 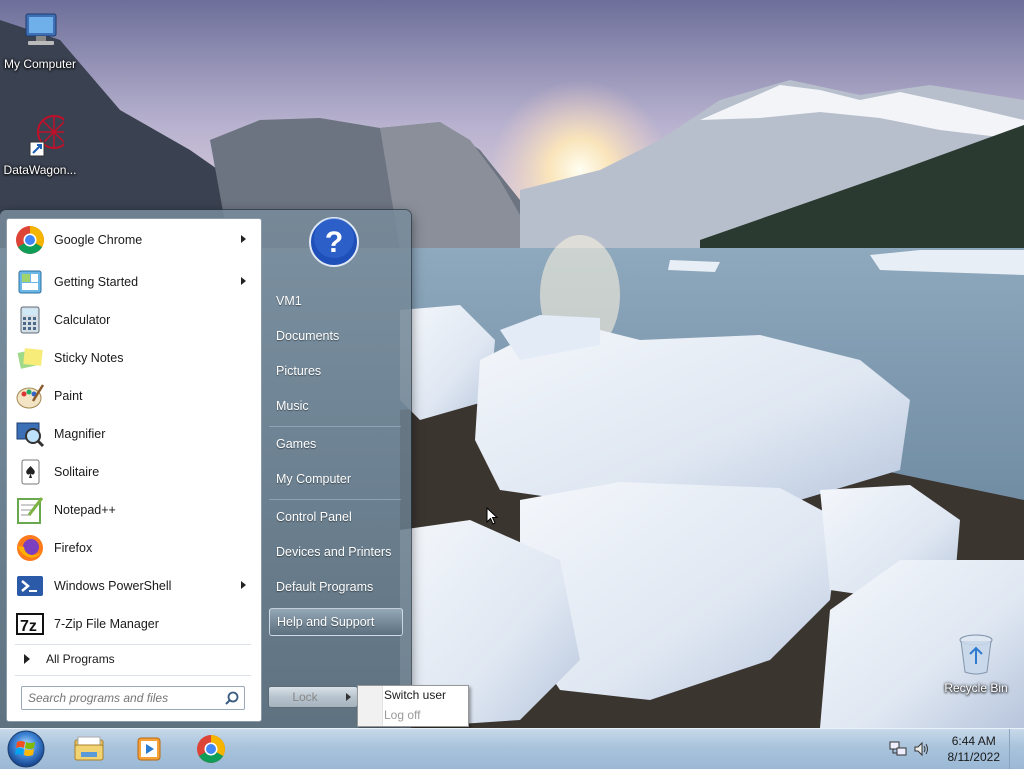 What do you see at coordinates (82, 320) in the screenshot?
I see `program-label: Calculator` at bounding box center [82, 320].